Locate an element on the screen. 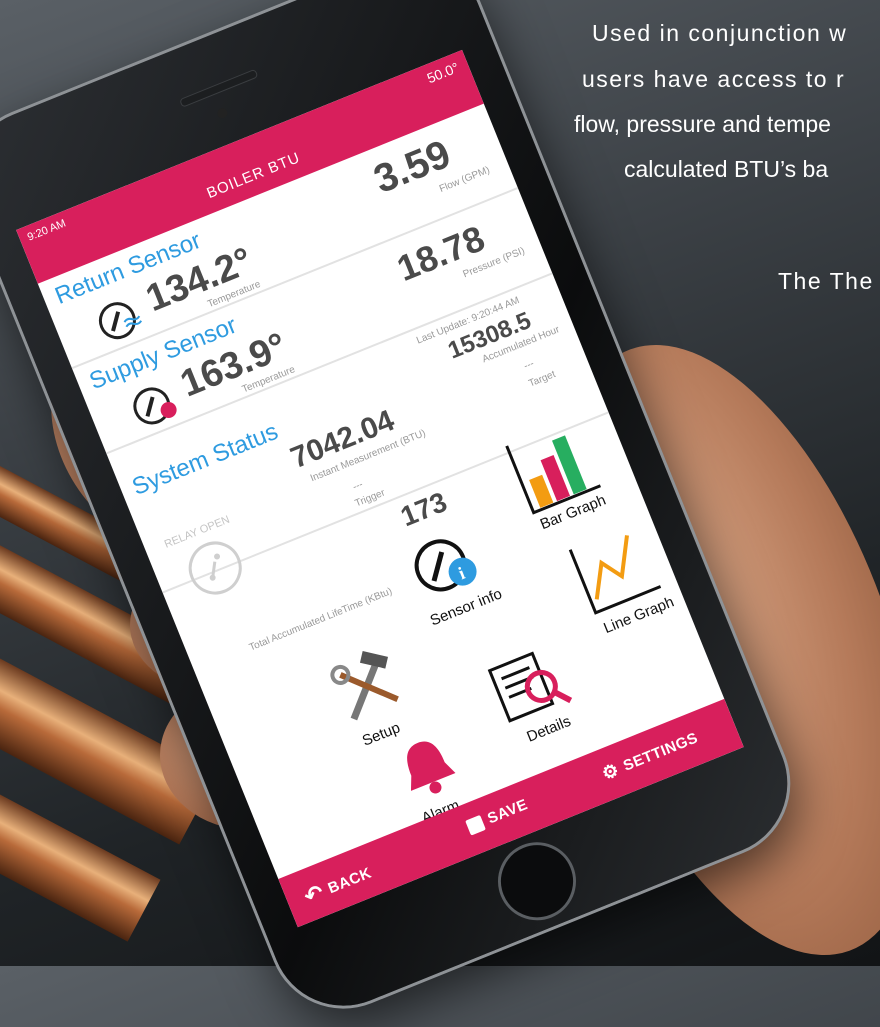 This screenshot has height=1027, width=880. gear-icon: ⚙ is located at coordinates (611, 772).